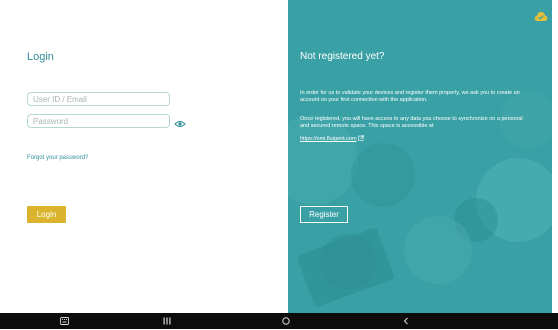  What do you see at coordinates (64, 321) in the screenshot?
I see `keyboard-icon` at bounding box center [64, 321].